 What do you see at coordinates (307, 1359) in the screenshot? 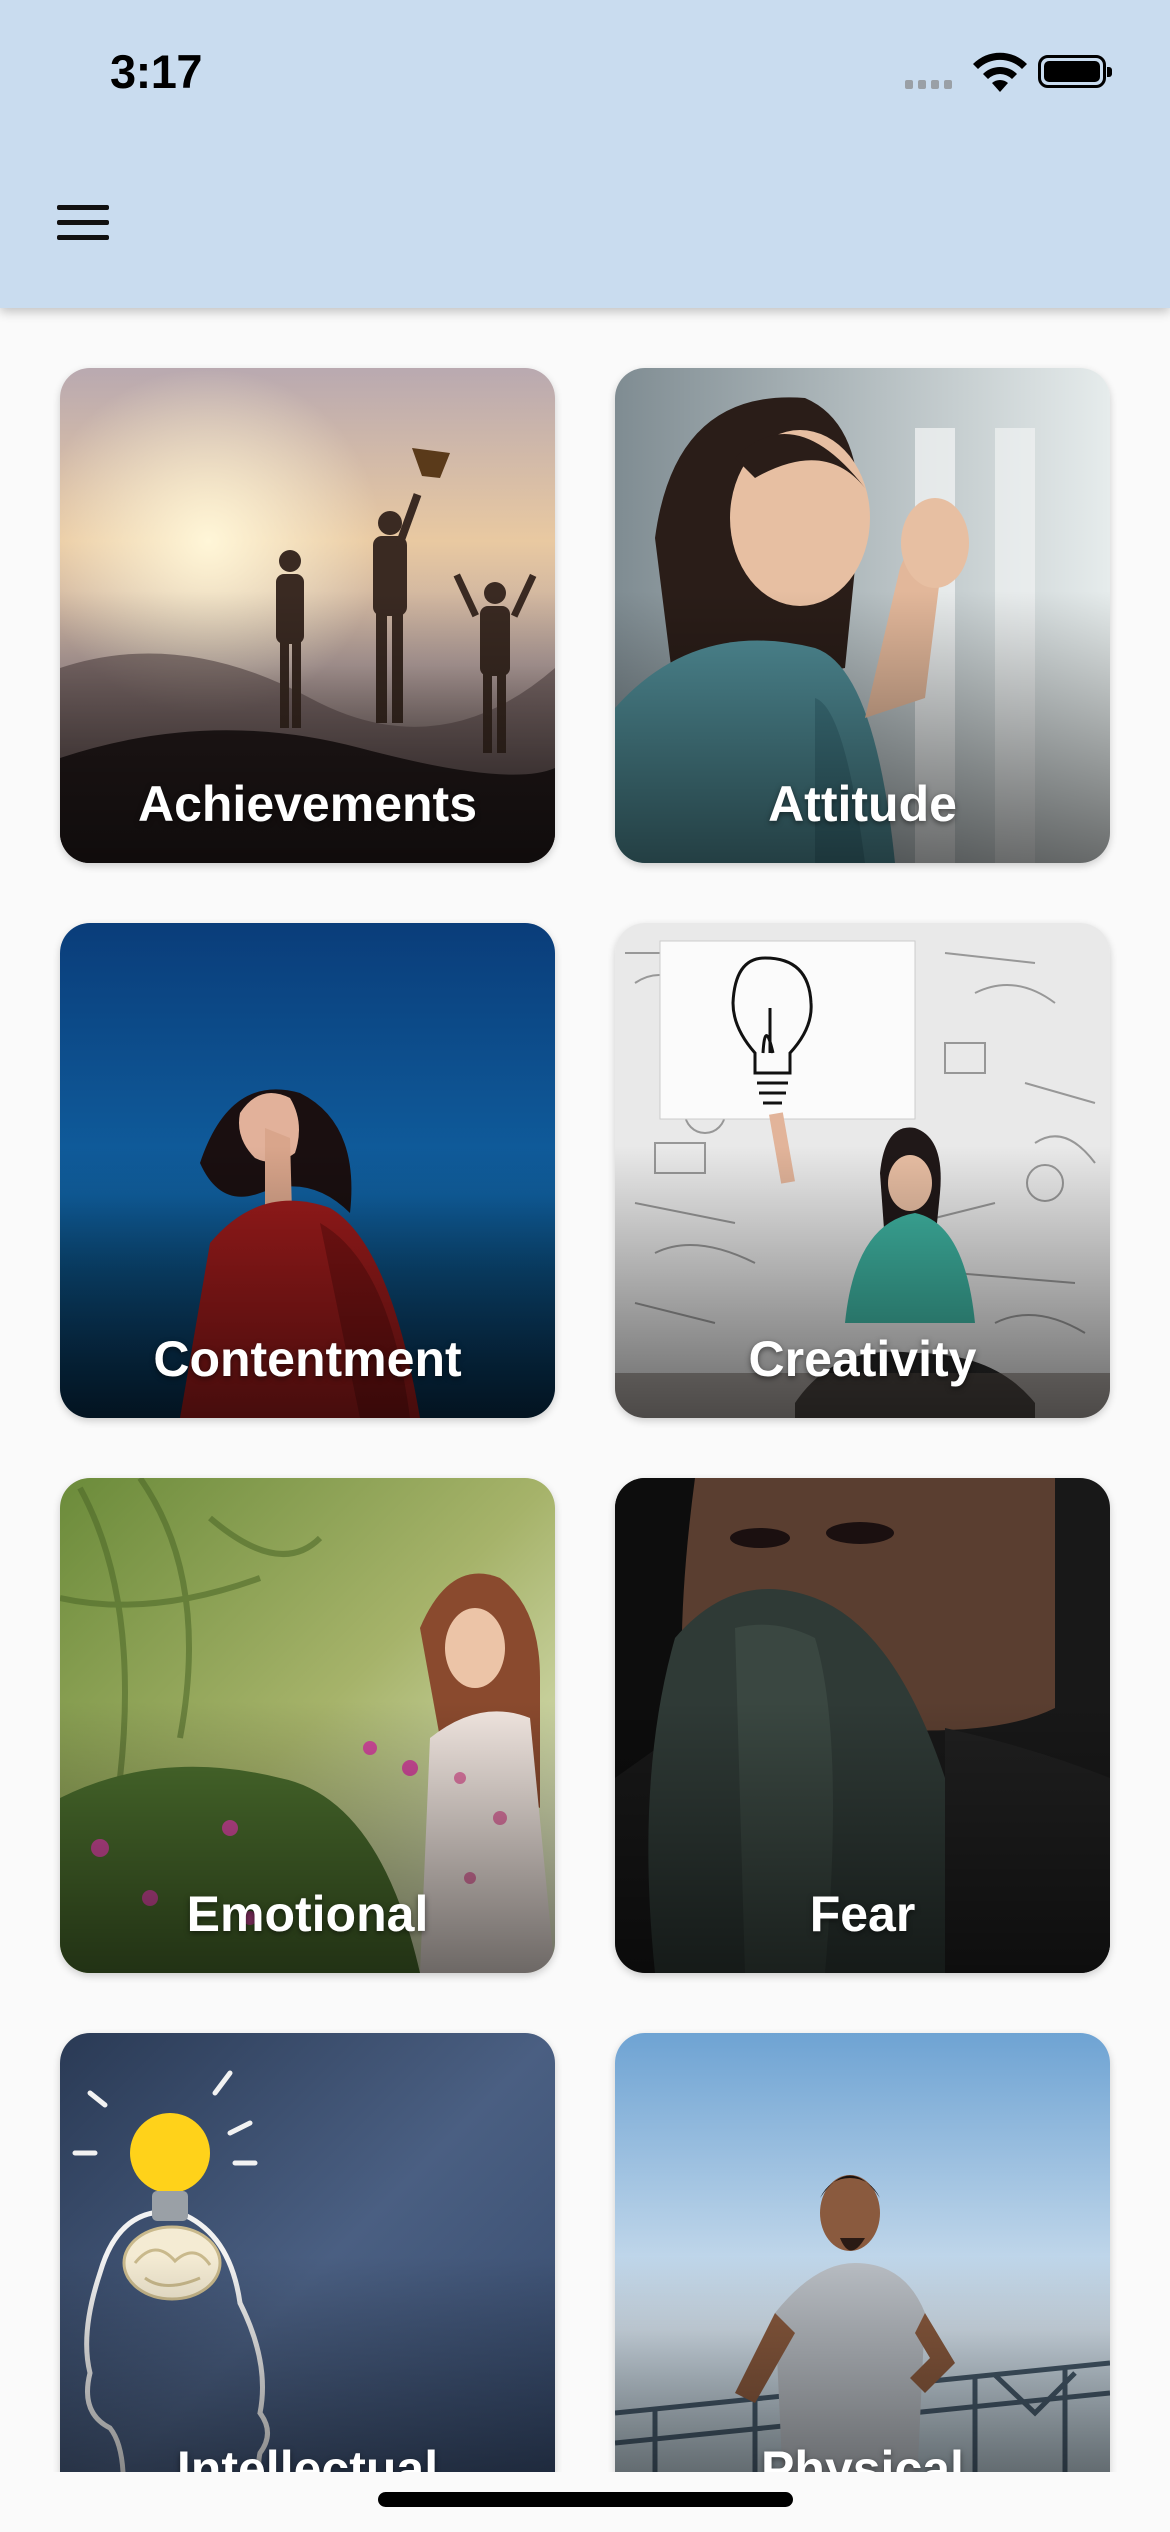
I see `category-label: Contentment` at bounding box center [307, 1359].